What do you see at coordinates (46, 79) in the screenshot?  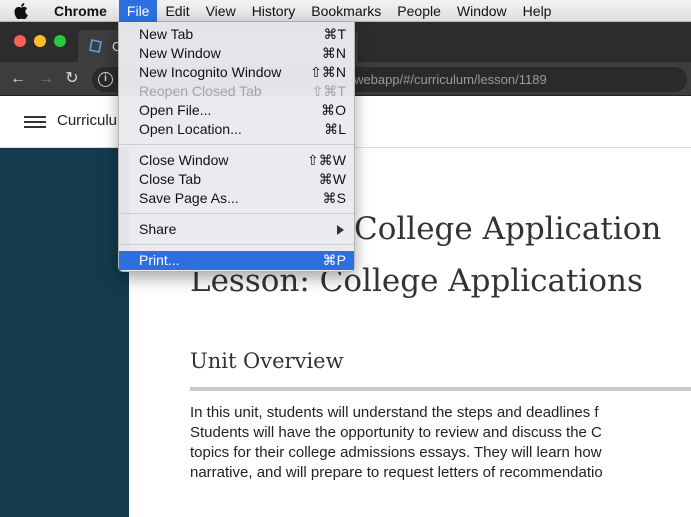 I see `forward-arrow-icon: →` at bounding box center [46, 79].